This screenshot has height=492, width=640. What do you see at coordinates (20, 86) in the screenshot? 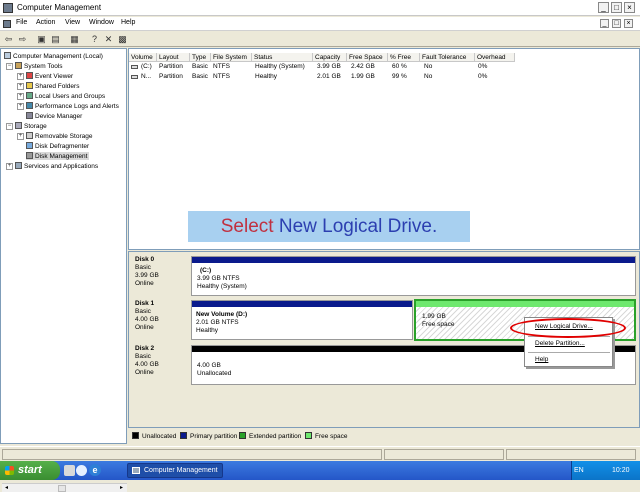
I see `expand-shared-folders: +` at bounding box center [20, 86].